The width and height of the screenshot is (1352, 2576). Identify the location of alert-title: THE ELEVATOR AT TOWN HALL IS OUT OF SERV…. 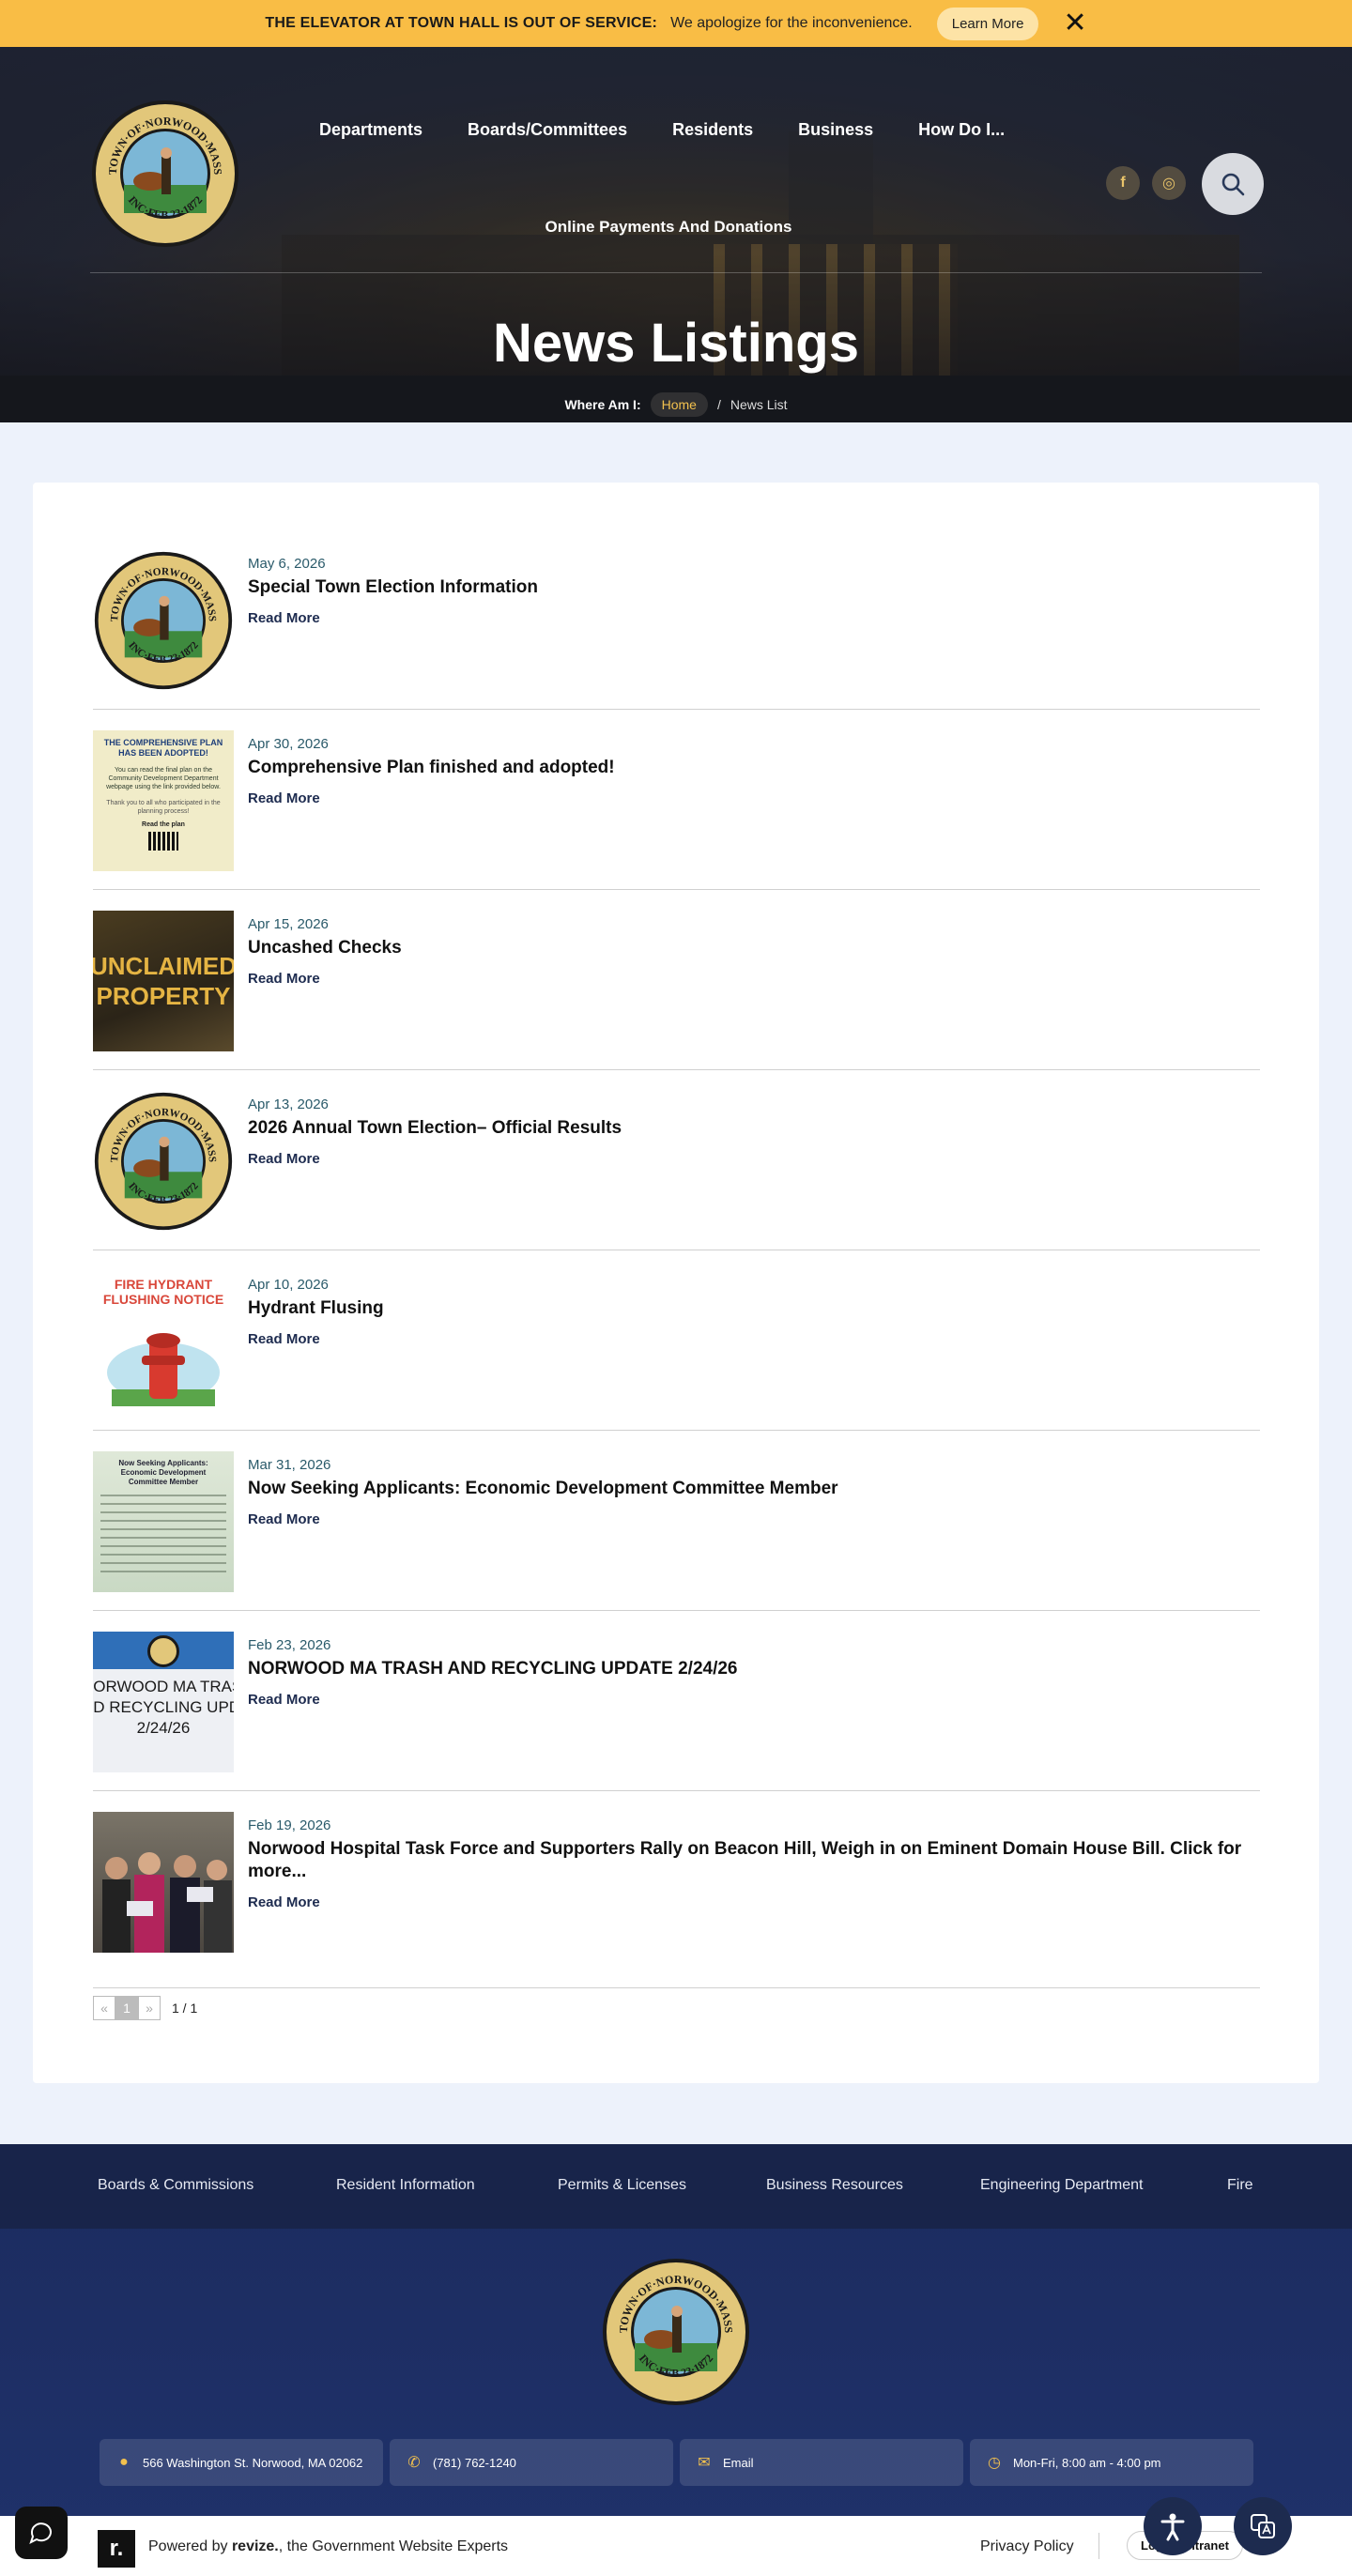
(462, 23).